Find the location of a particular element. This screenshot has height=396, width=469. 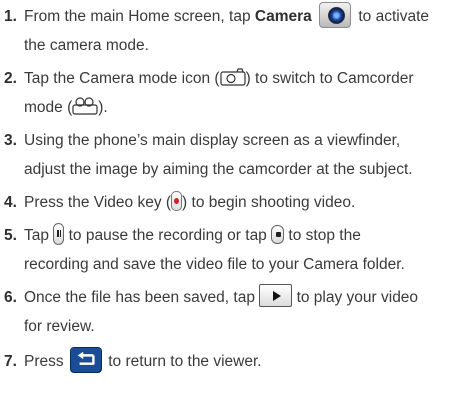

stop-icon is located at coordinates (278, 235).